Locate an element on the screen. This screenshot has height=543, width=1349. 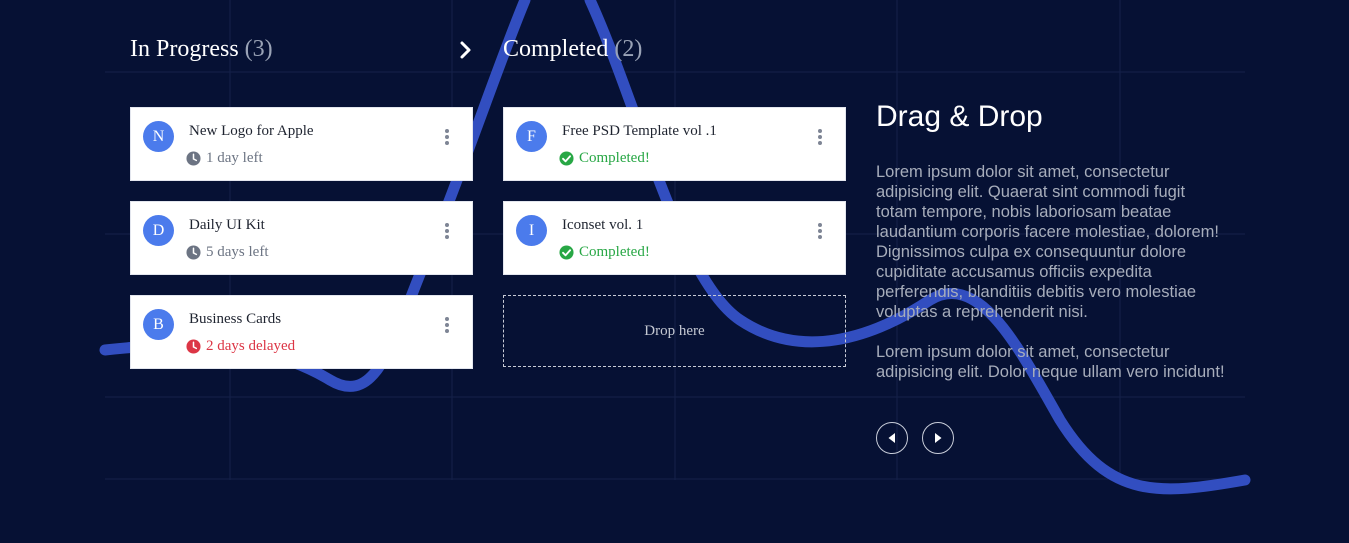
avatar: B is located at coordinates (158, 324).